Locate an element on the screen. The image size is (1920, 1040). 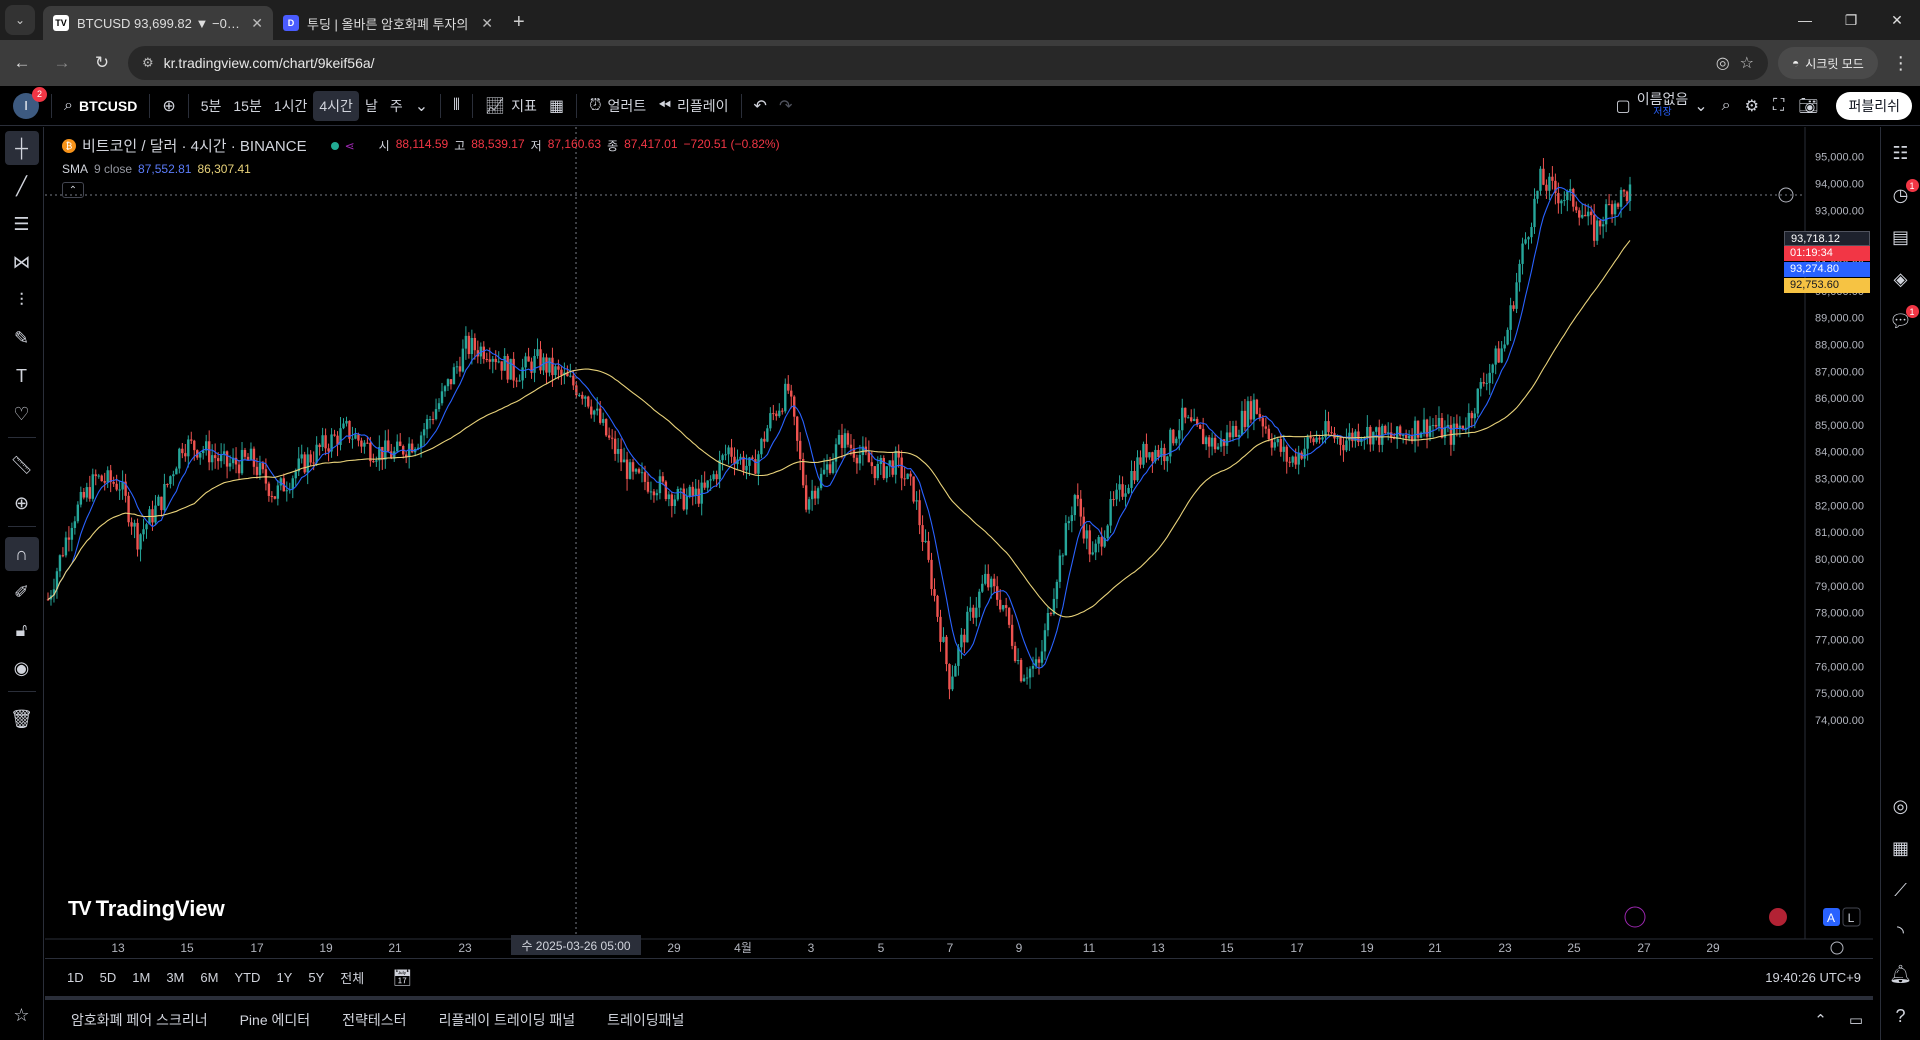
lock-drawings-tool: 🔓︎ is located at coordinates (22, 630).